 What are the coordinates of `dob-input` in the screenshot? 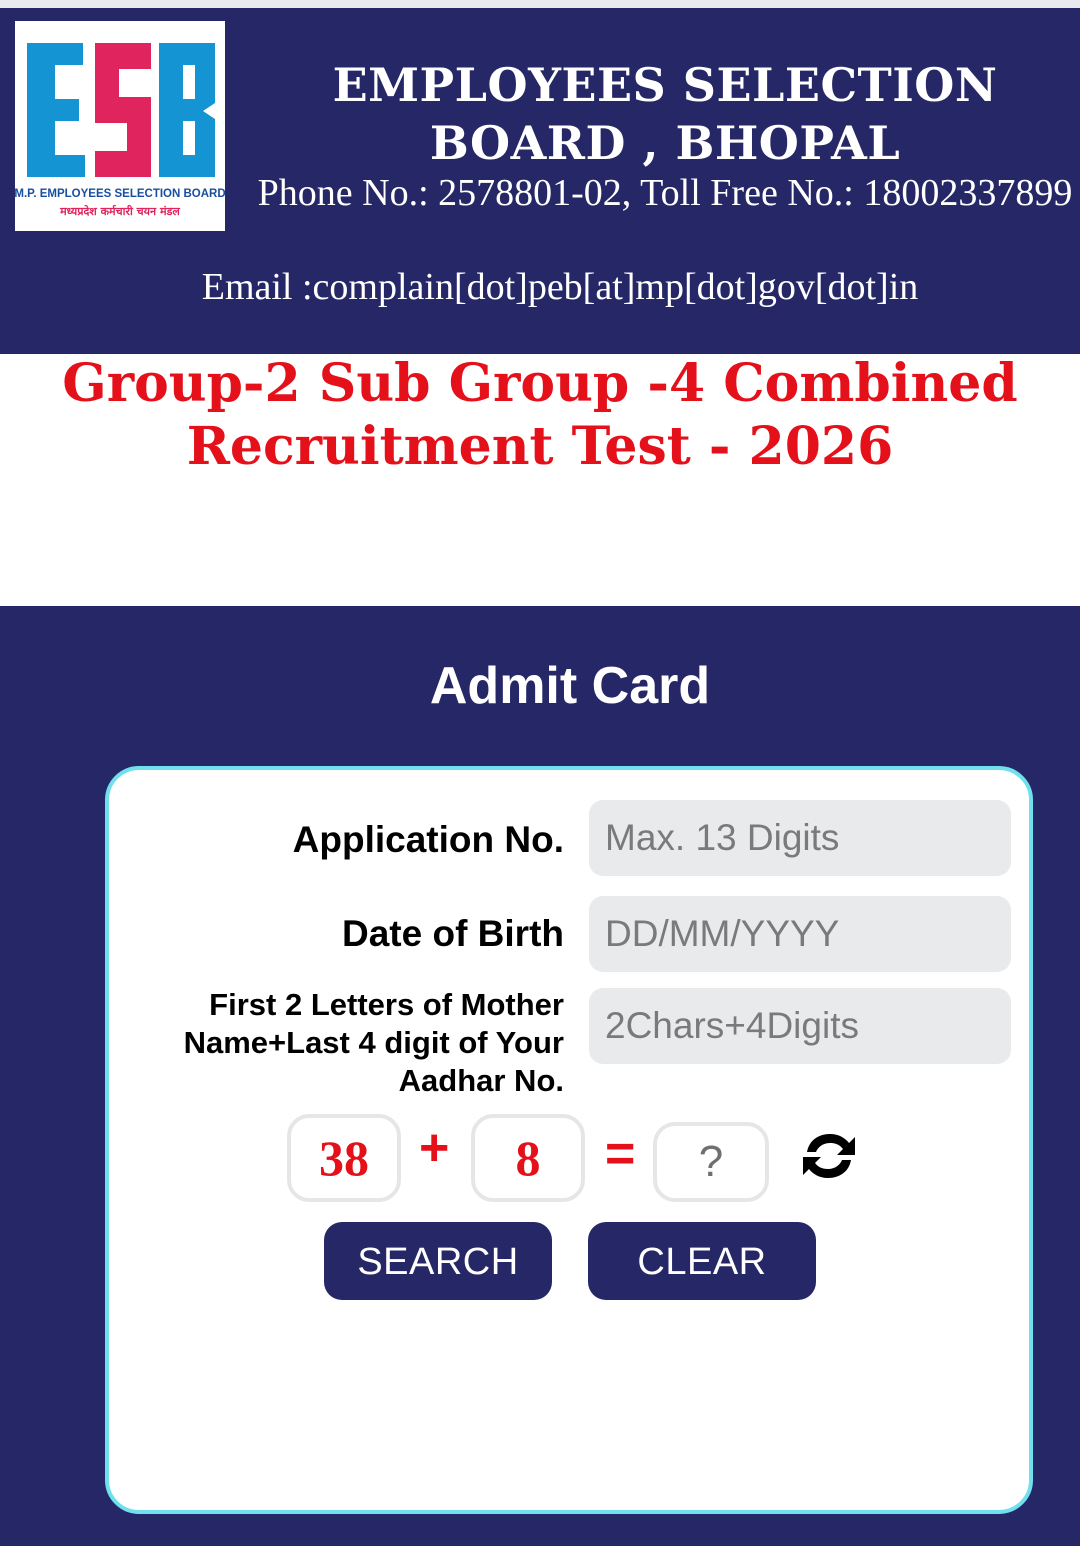 It's located at (800, 934).